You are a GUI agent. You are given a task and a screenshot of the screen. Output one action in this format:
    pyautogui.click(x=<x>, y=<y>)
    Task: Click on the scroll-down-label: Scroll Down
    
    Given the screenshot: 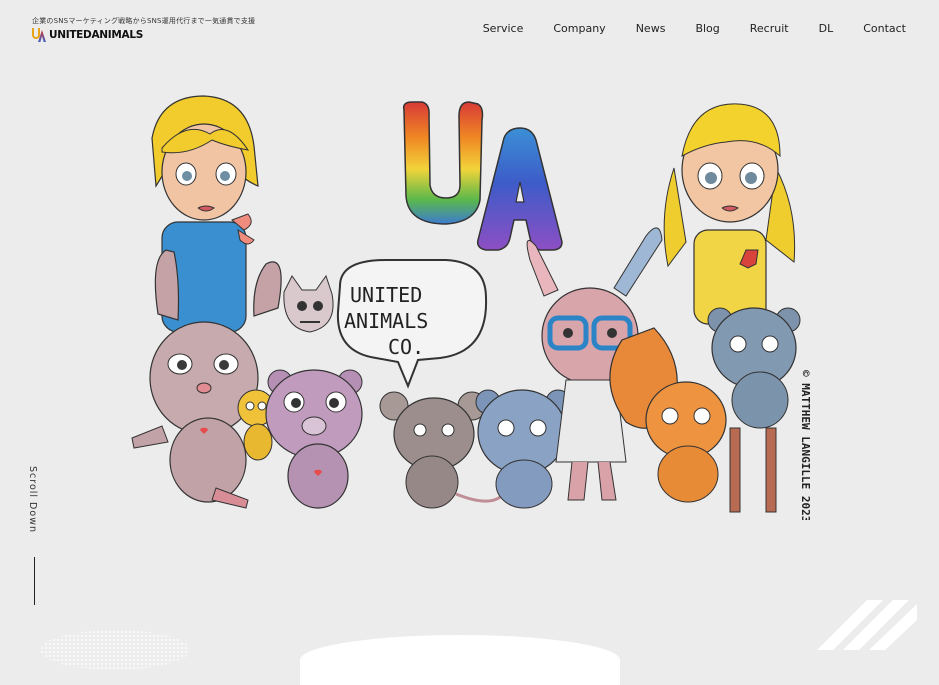 What is the action you would take?
    pyautogui.click(x=32, y=499)
    